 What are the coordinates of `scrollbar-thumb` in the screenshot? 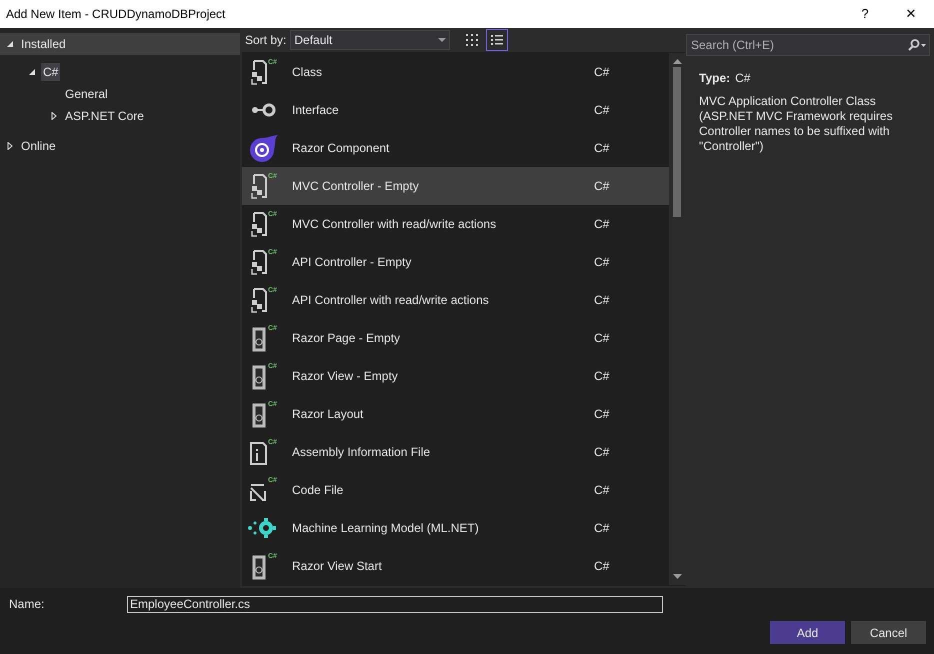 It's located at (677, 142).